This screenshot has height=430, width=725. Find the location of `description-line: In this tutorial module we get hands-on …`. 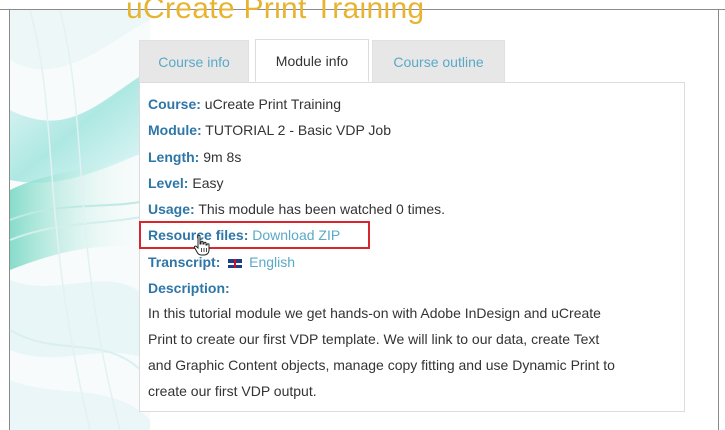

description-line: In this tutorial module we get hands-on … is located at coordinates (374, 313).